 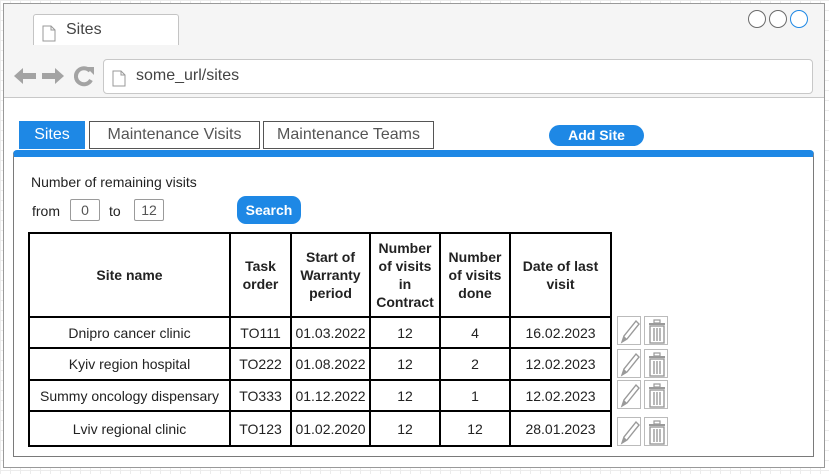 I want to click on add-site-button: Add Site, so click(x=596, y=135).